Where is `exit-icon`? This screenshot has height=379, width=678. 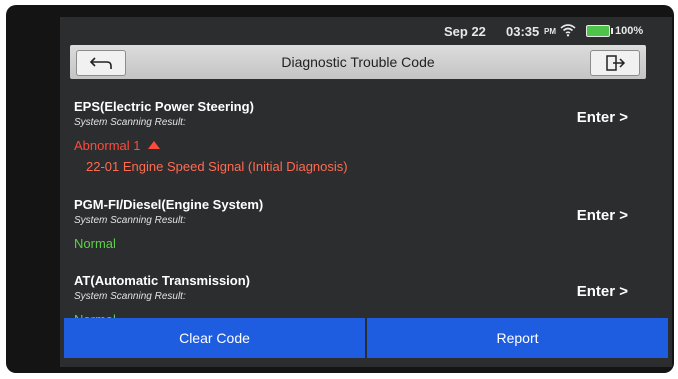
exit-icon is located at coordinates (616, 63).